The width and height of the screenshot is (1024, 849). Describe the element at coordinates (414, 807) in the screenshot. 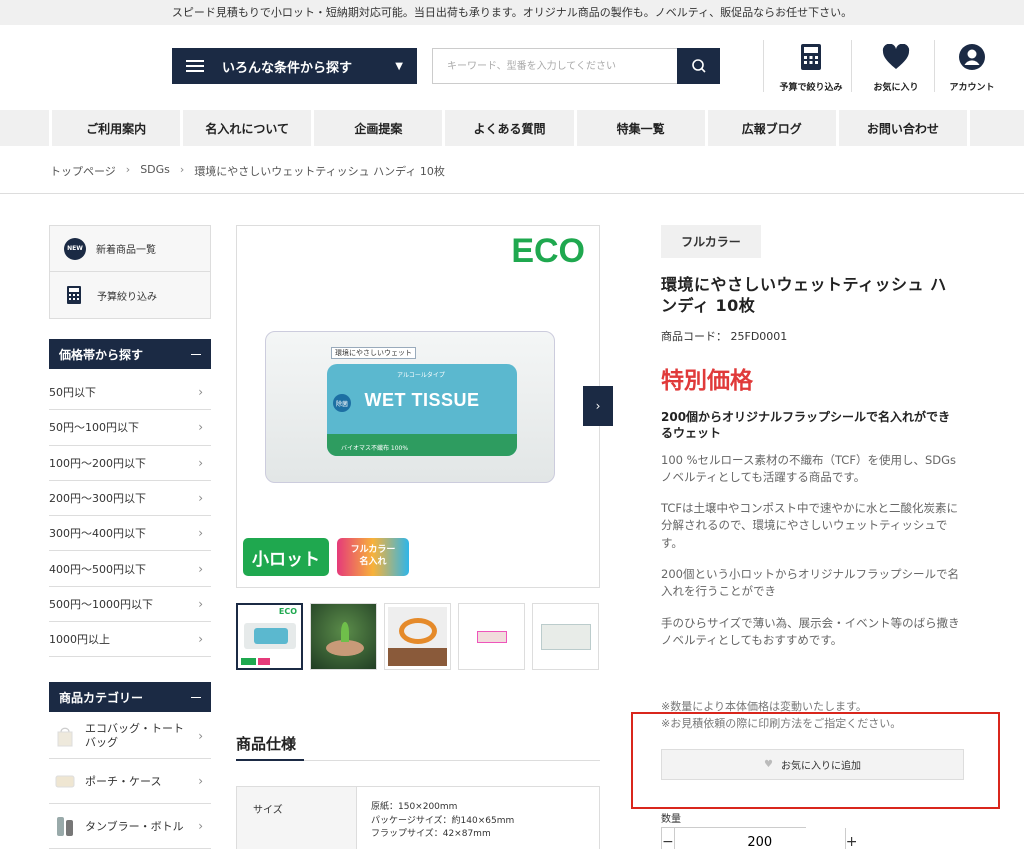

I see `spec-value: 原紙：150×200mm` at that location.